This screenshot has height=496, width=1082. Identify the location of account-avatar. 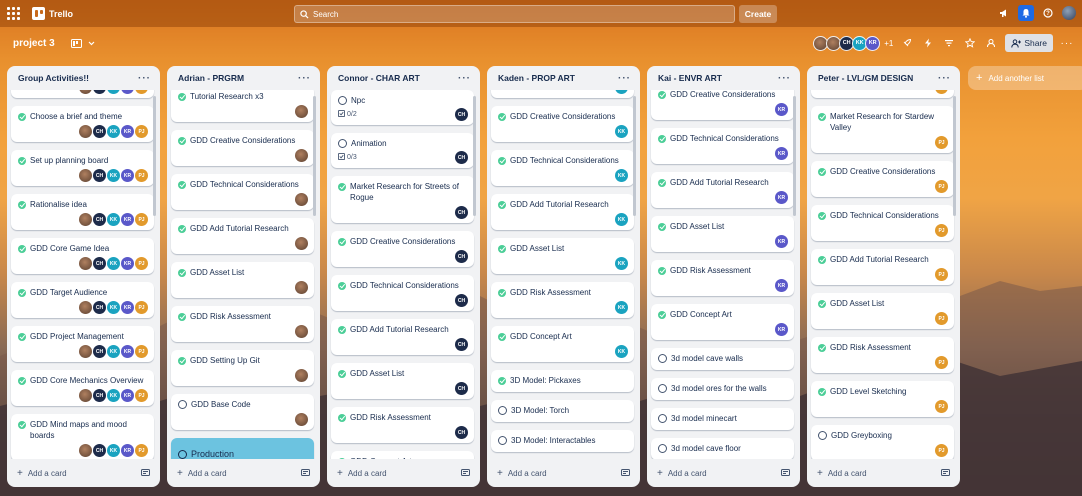
(1069, 13).